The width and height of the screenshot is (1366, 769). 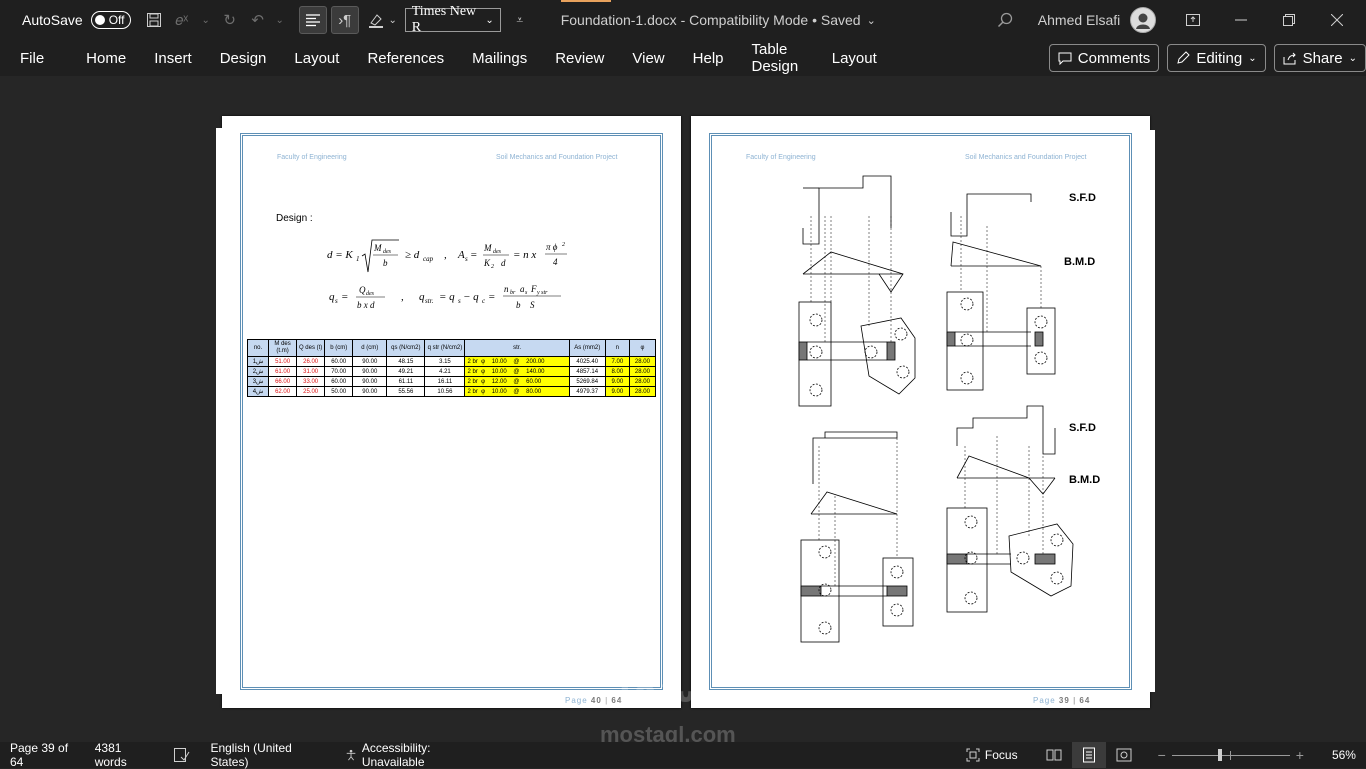 I want to click on tab-help: Help, so click(x=708, y=58).